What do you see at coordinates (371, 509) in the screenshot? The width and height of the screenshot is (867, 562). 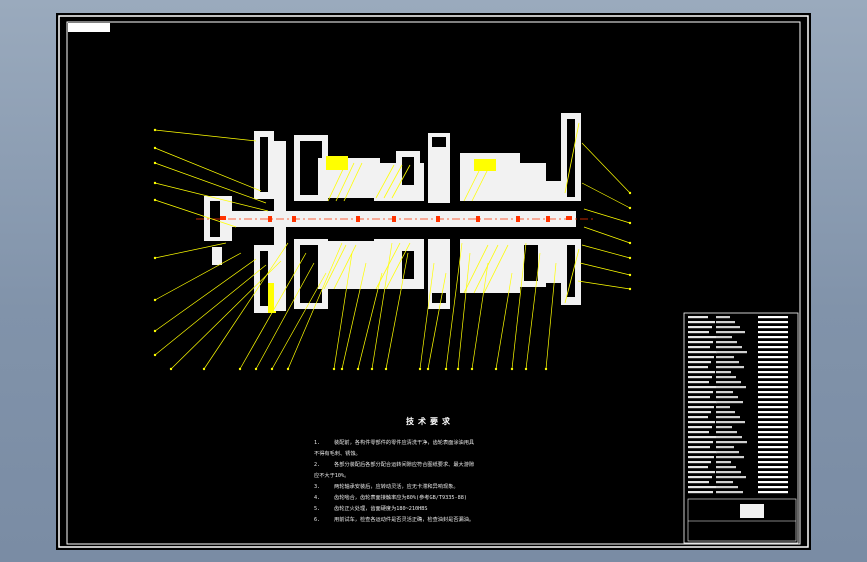 I see `requirement-item: 5. 齿轮正火处理，齿面硬度为180~210HBS` at bounding box center [371, 509].